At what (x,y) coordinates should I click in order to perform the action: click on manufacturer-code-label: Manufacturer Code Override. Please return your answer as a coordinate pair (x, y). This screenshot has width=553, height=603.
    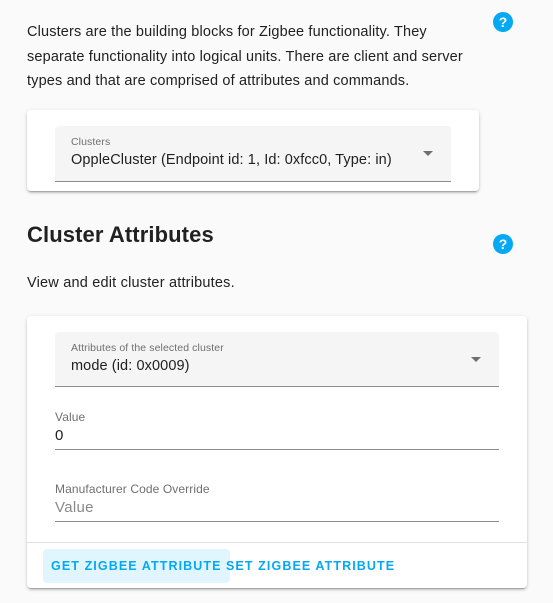
    Looking at the image, I should click on (132, 489).